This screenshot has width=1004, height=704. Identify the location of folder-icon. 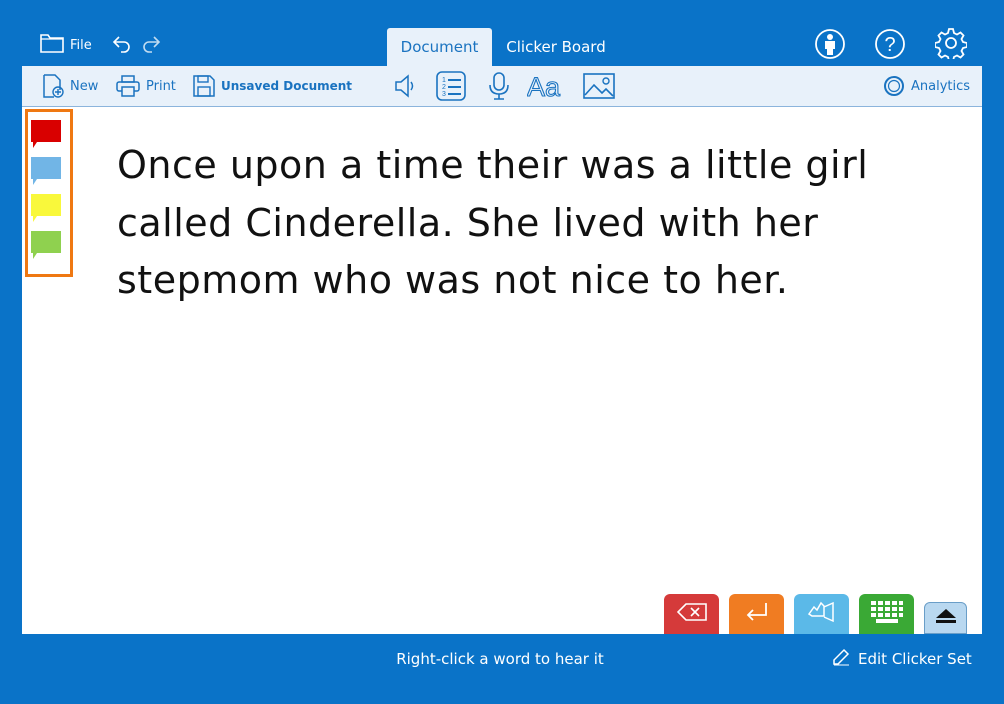
(52, 45).